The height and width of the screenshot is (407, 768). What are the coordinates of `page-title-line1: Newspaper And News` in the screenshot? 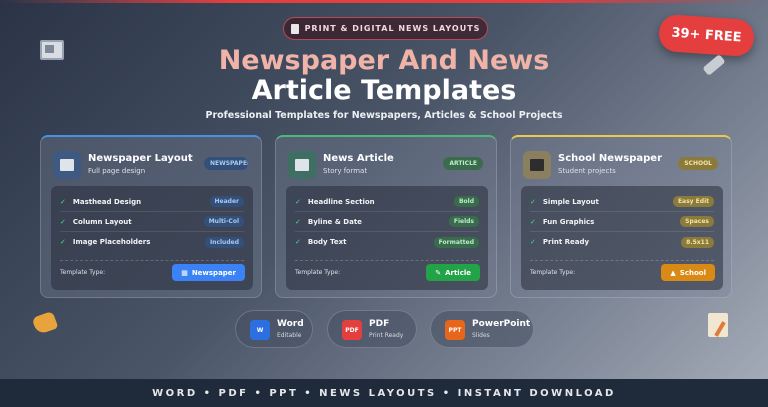 It's located at (384, 60).